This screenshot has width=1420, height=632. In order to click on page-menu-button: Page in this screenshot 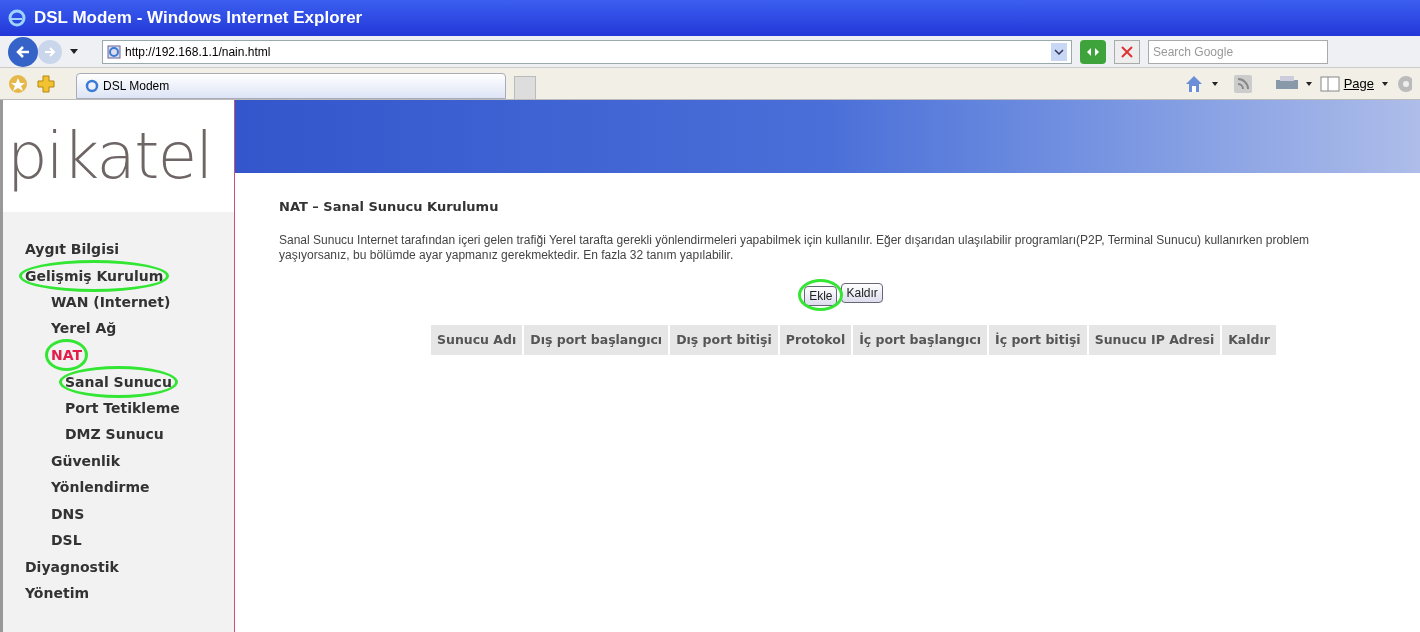, I will do `click(1346, 83)`.